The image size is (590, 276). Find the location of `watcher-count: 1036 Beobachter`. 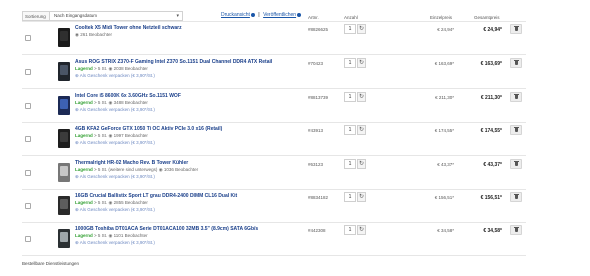

watcher-count: 1036 Beobachter is located at coordinates (181, 169).